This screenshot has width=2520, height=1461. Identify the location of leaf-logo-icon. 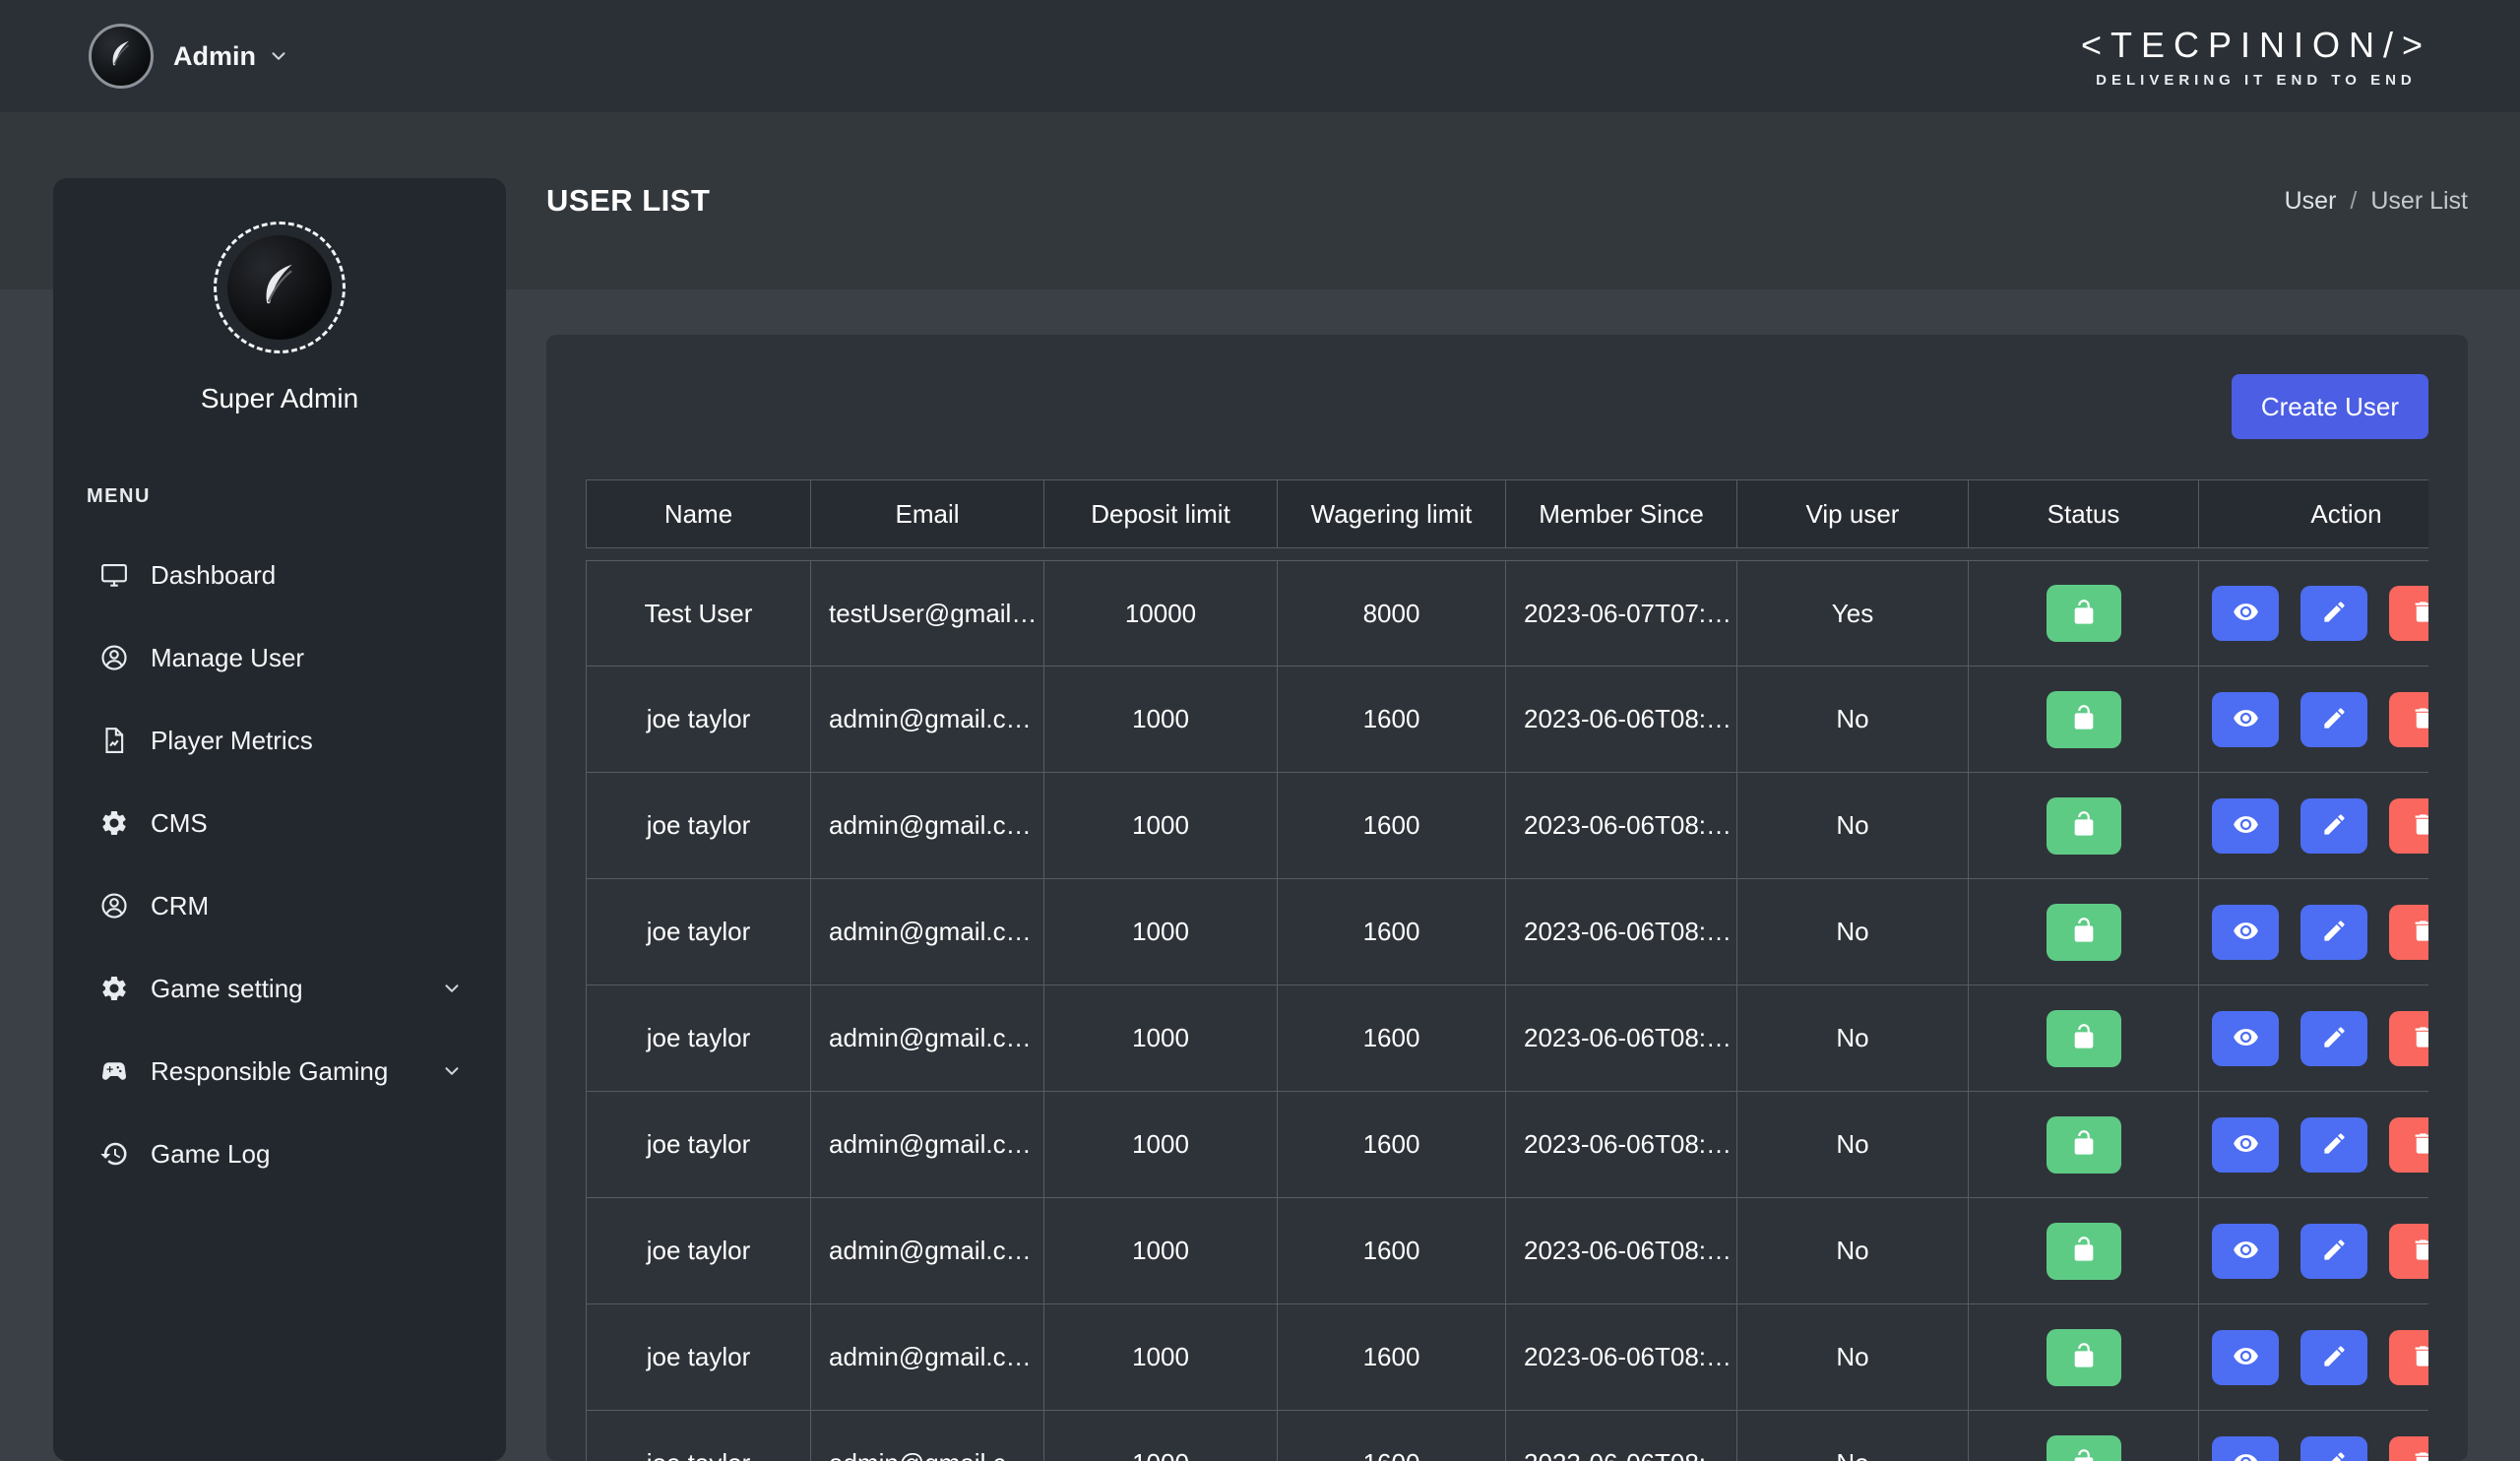
(279, 288).